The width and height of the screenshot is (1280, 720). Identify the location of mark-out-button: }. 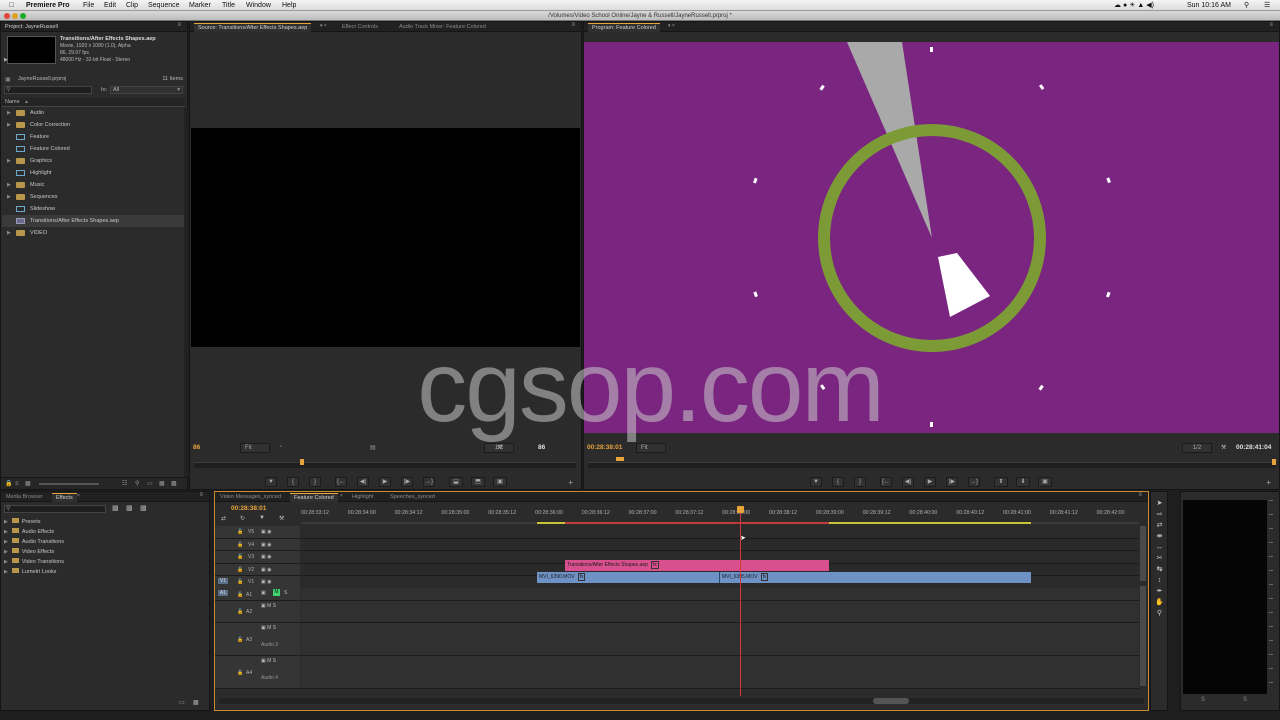
(315, 482).